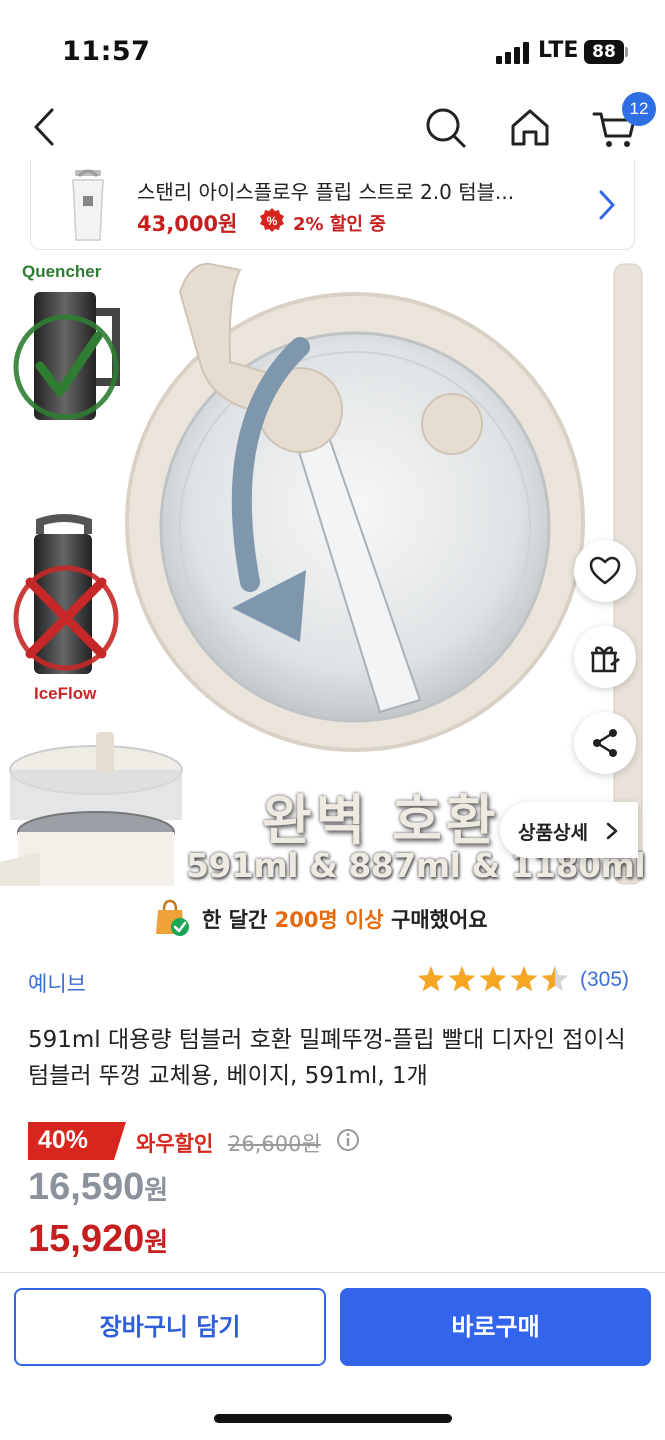 This screenshot has height=1440, width=665. I want to click on battery-icon: 88, so click(604, 52).